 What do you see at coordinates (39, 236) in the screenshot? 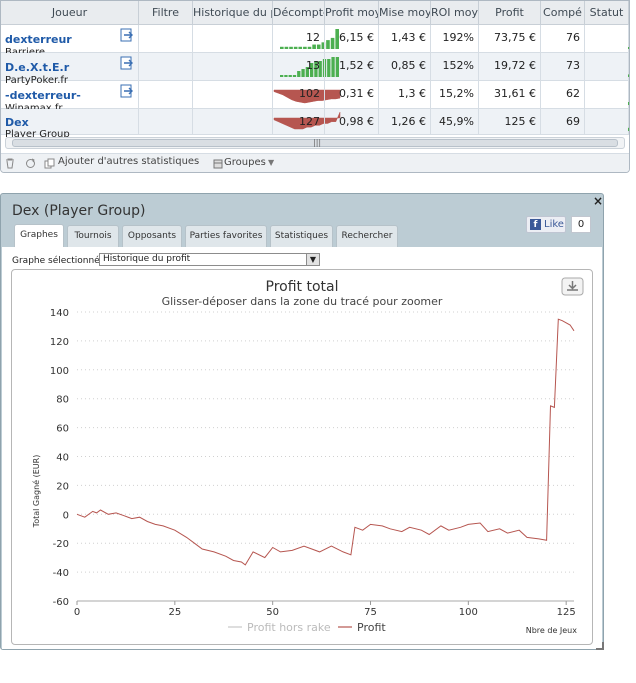
I see `tab-graphes: Graphes` at bounding box center [39, 236].